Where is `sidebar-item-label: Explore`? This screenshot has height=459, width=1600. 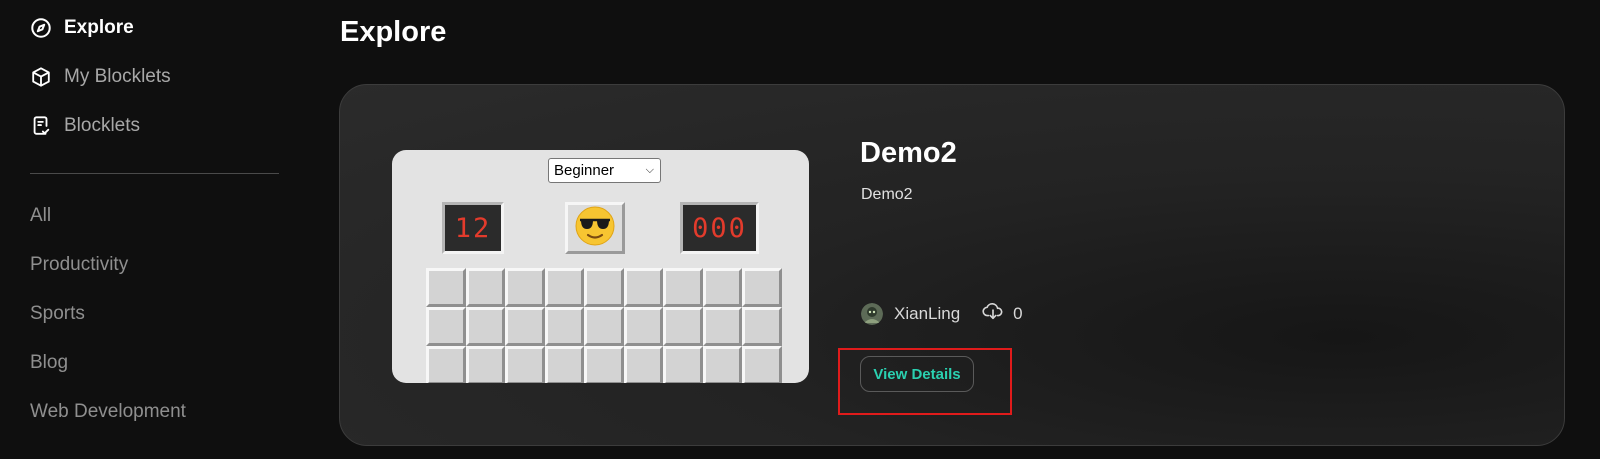 sidebar-item-label: Explore is located at coordinates (99, 27).